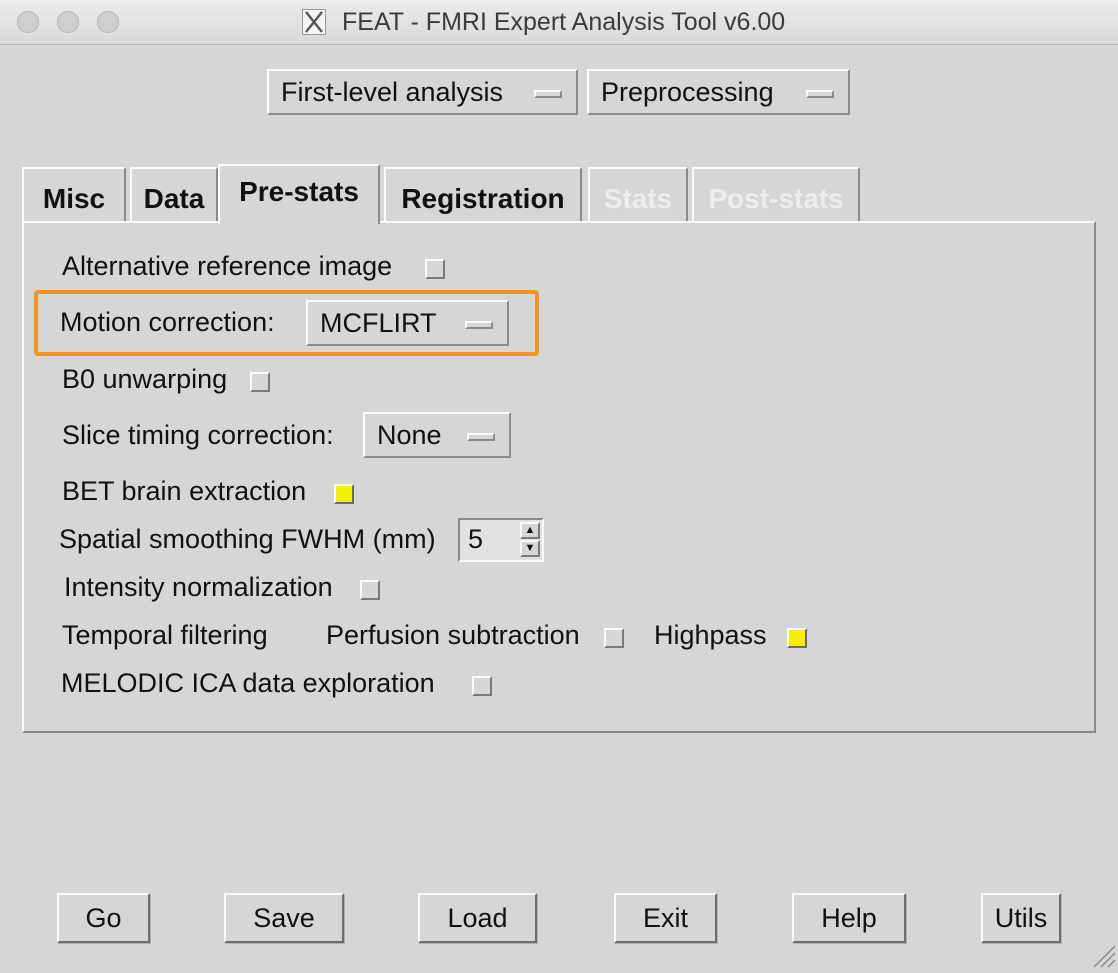 The width and height of the screenshot is (1118, 973). Describe the element at coordinates (378, 323) in the screenshot. I see `motion-correction-value: MCFLIRT` at that location.